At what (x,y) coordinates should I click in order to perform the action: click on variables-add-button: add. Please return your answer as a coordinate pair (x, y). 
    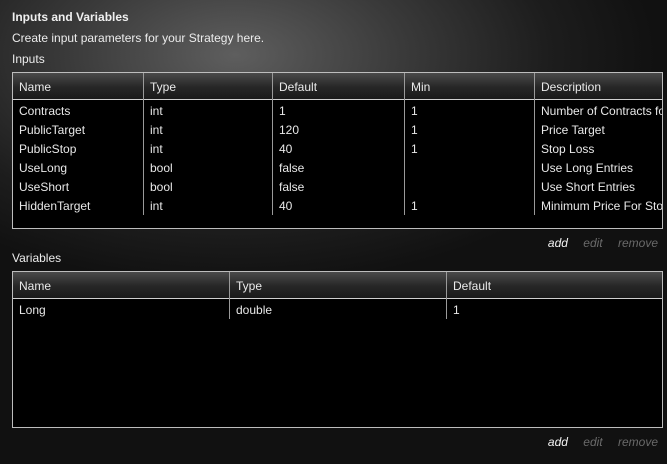
    Looking at the image, I should click on (558, 442).